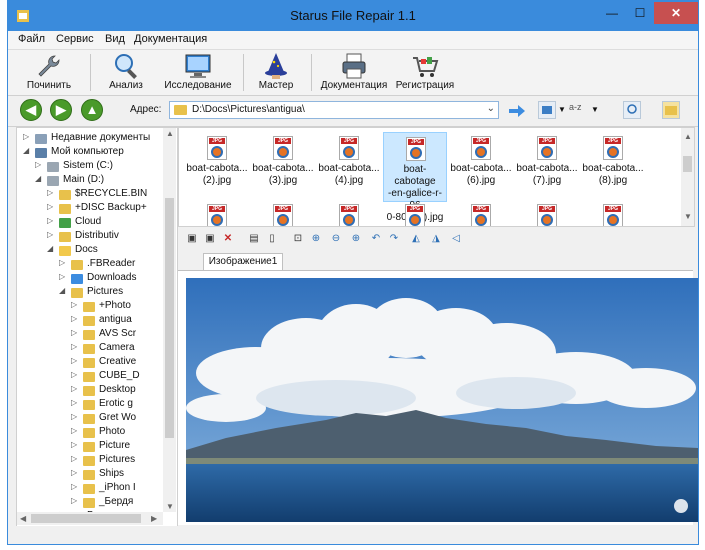 This screenshot has height=550, width=705. What do you see at coordinates (210, 239) in the screenshot?
I see `save-as-icon: ▣` at bounding box center [210, 239].